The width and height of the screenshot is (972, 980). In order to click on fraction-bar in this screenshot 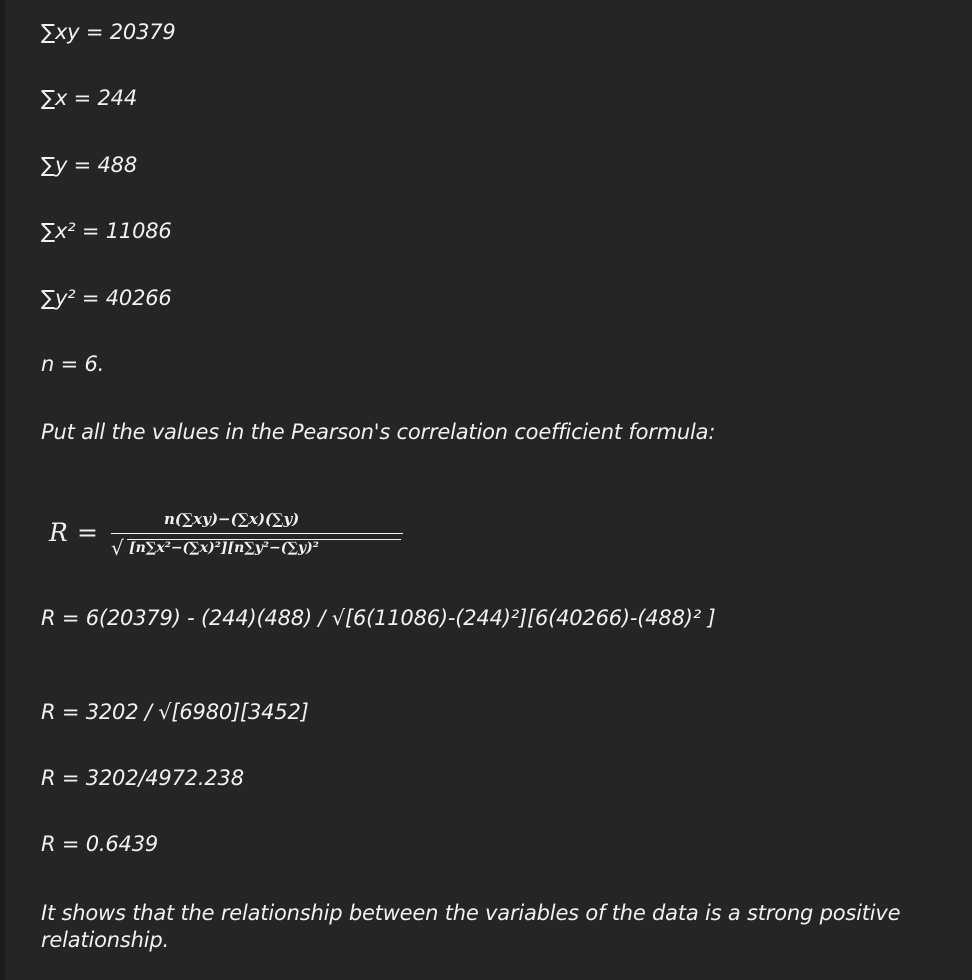, I will do `click(257, 533)`.